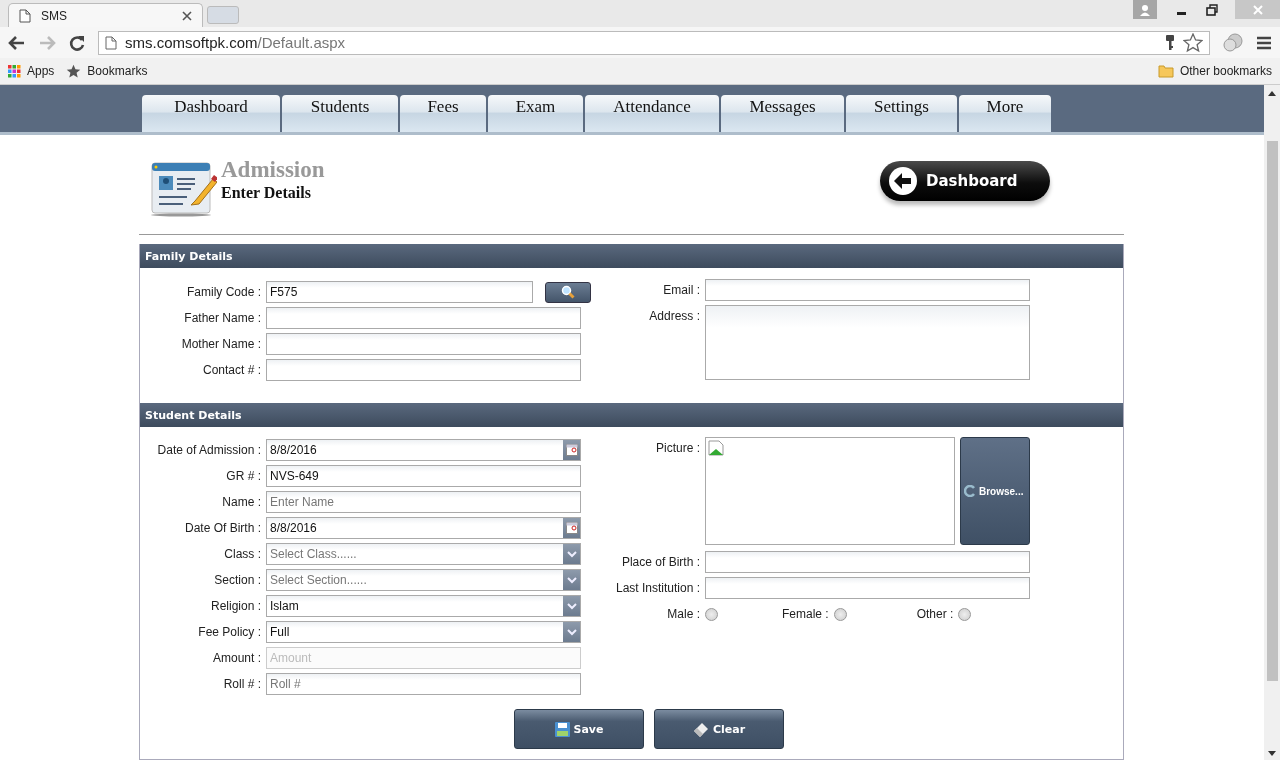  I want to click on input-field: NVS-649, so click(423, 476).